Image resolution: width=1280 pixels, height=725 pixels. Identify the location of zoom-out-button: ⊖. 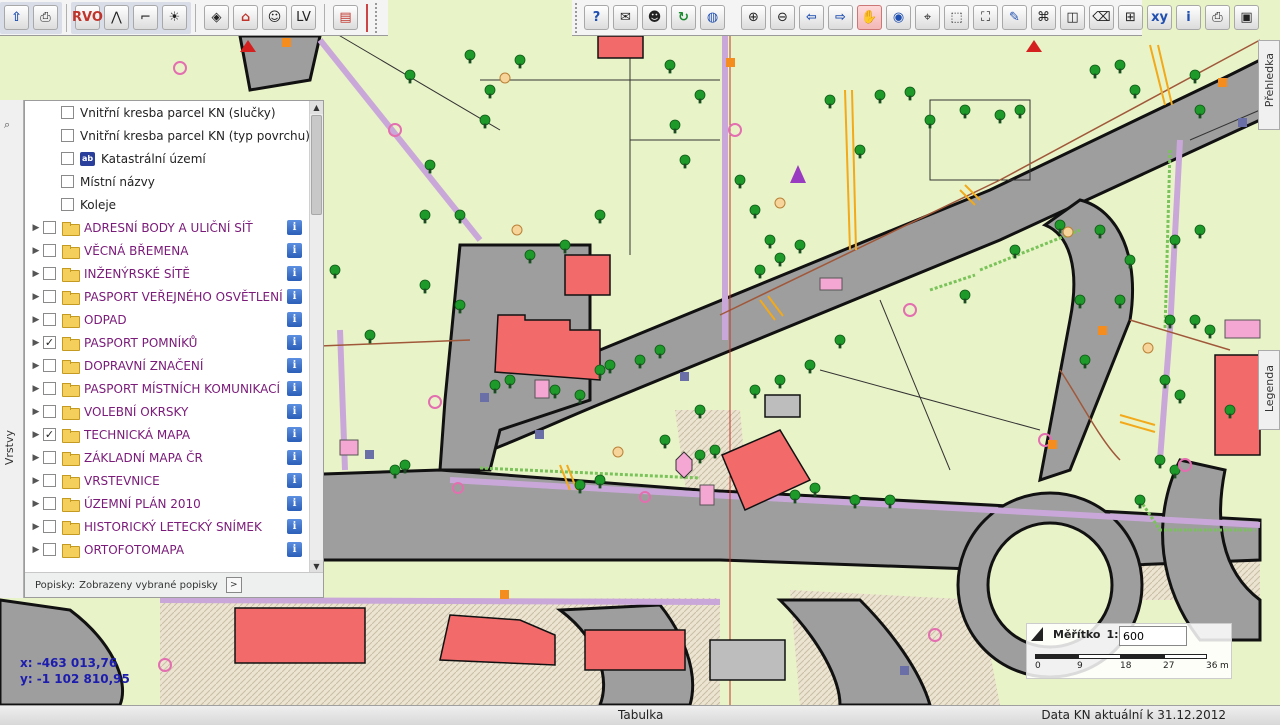
(782, 17).